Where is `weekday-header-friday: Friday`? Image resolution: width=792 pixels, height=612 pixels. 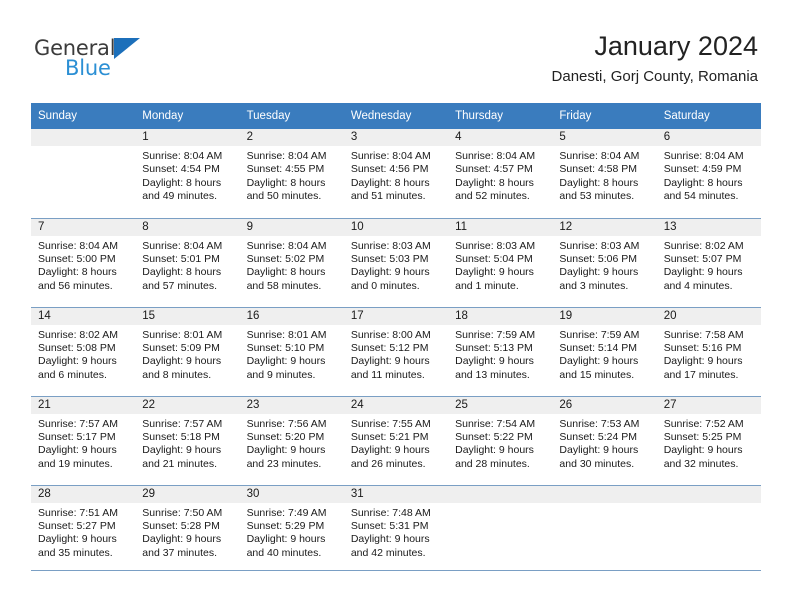
weekday-header-friday: Friday is located at coordinates (604, 116).